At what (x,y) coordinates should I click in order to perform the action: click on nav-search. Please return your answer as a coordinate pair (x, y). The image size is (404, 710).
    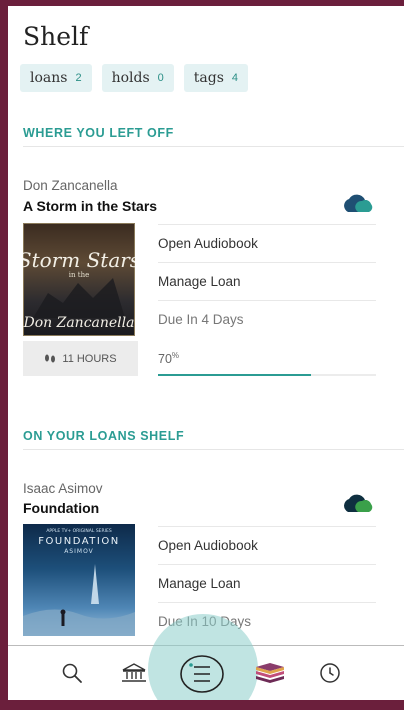
    Looking at the image, I should click on (72, 673).